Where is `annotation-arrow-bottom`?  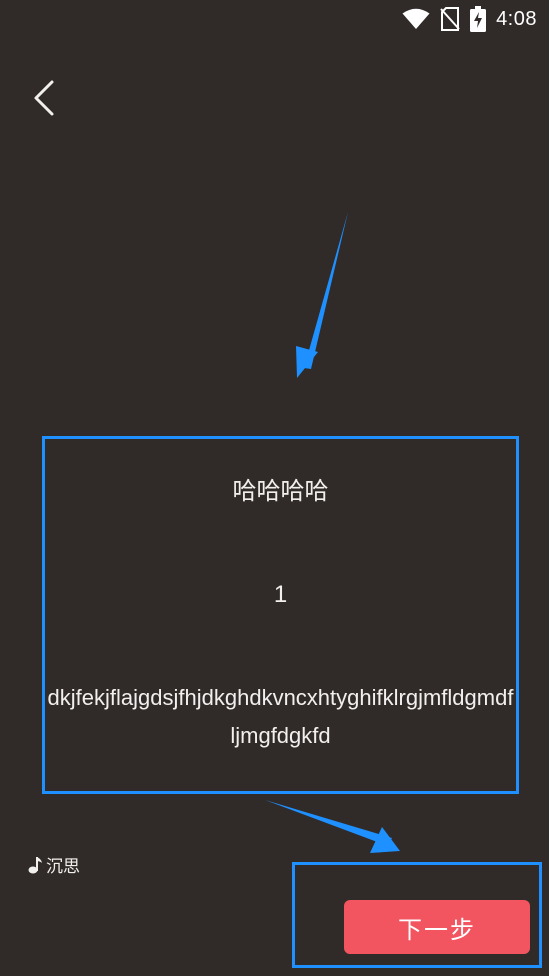 annotation-arrow-bottom is located at coordinates (332, 826).